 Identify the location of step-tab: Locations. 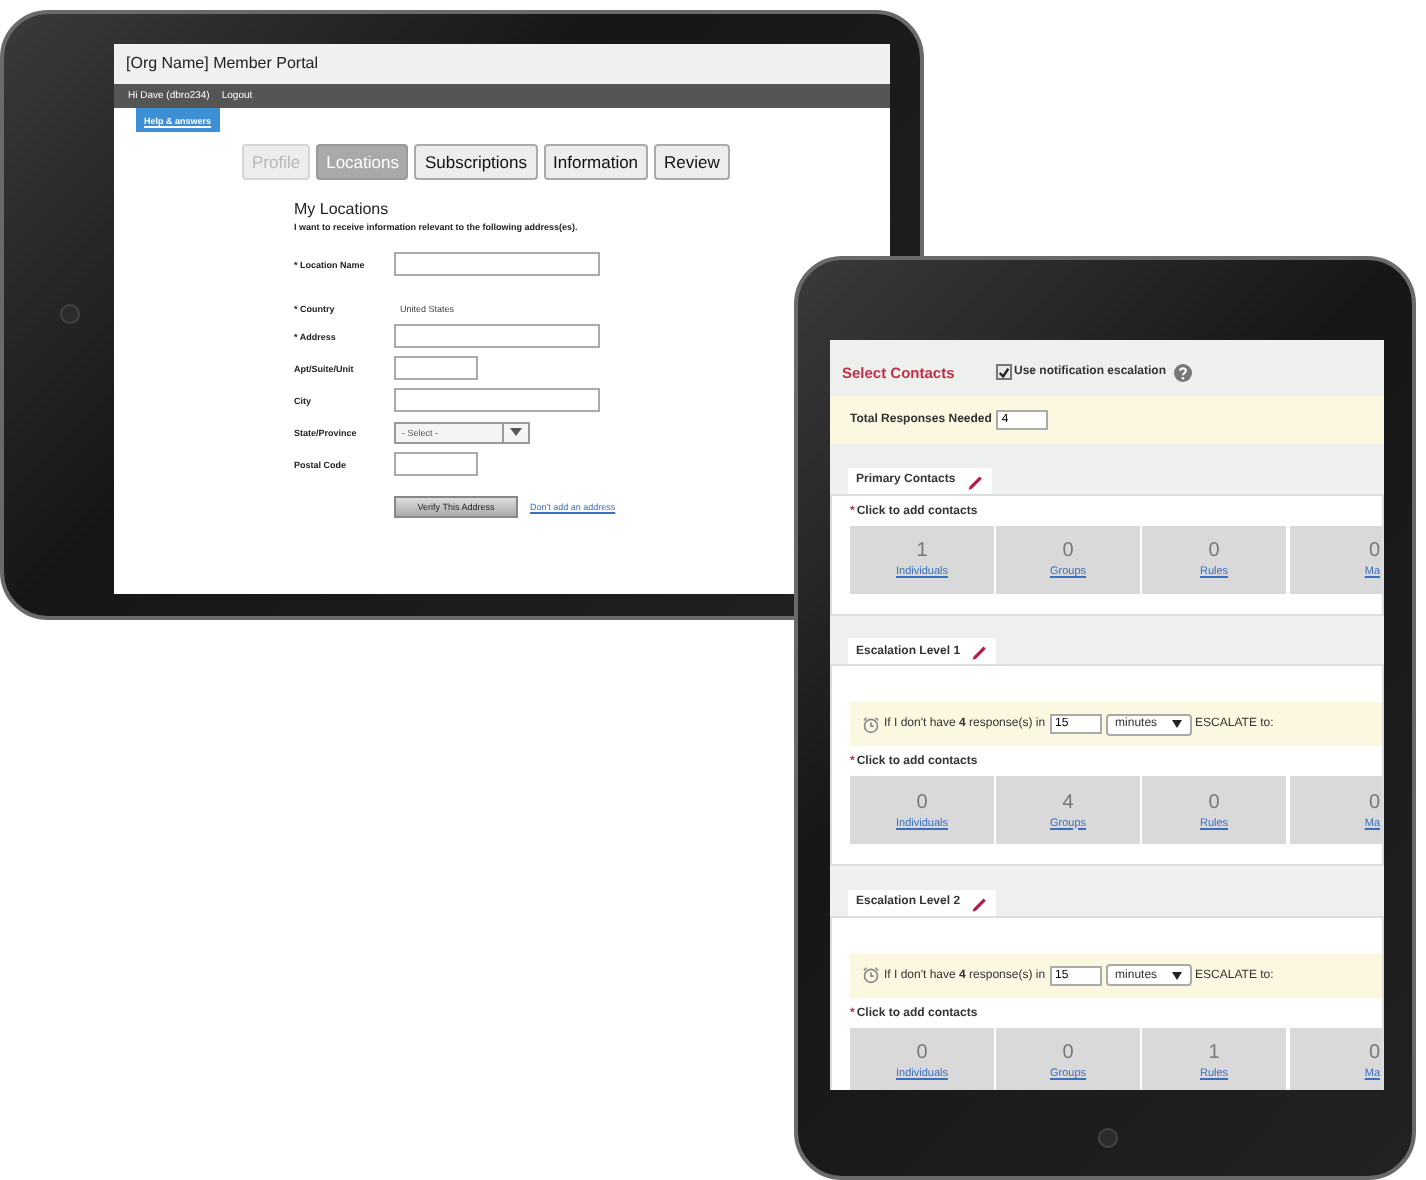
(362, 162).